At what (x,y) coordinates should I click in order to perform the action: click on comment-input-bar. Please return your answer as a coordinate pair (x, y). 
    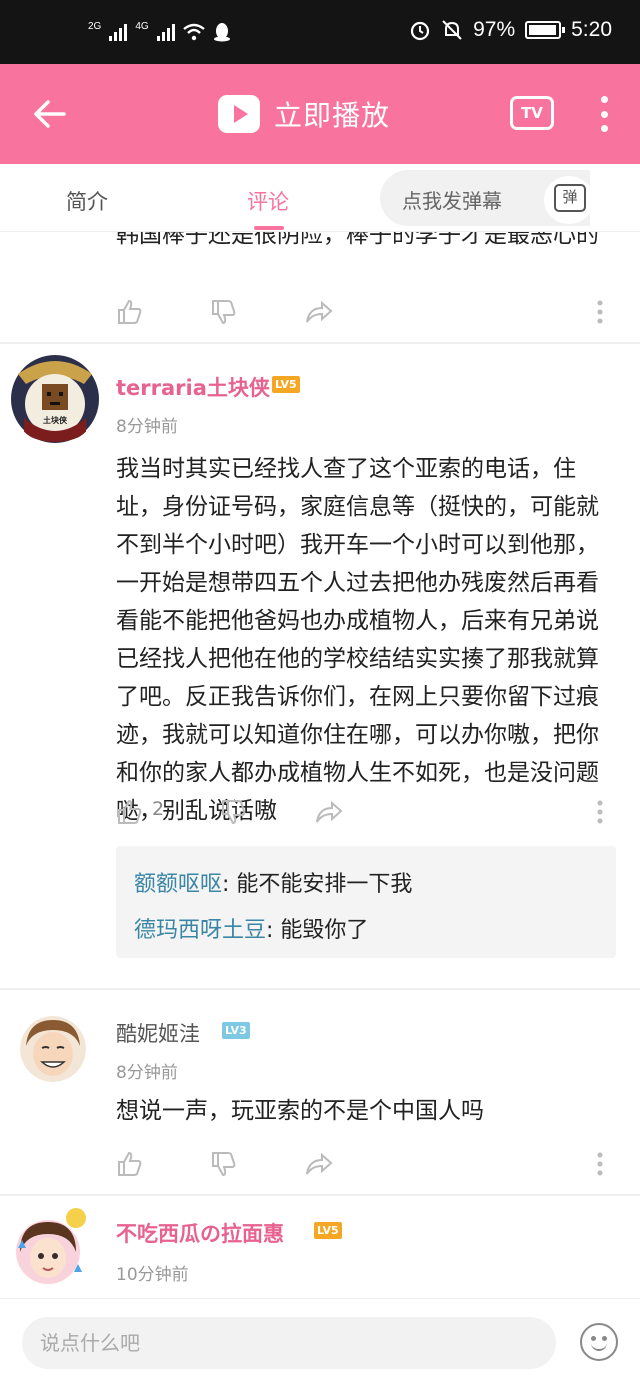
    Looking at the image, I should click on (320, 1342).